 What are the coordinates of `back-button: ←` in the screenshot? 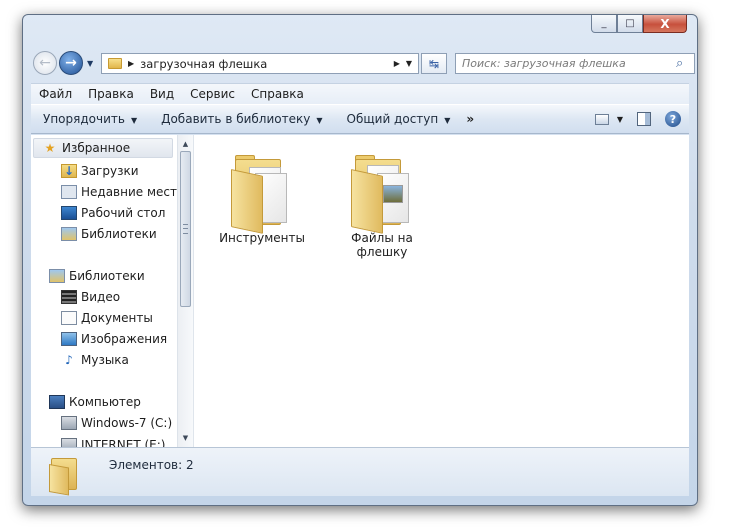 It's located at (45, 63).